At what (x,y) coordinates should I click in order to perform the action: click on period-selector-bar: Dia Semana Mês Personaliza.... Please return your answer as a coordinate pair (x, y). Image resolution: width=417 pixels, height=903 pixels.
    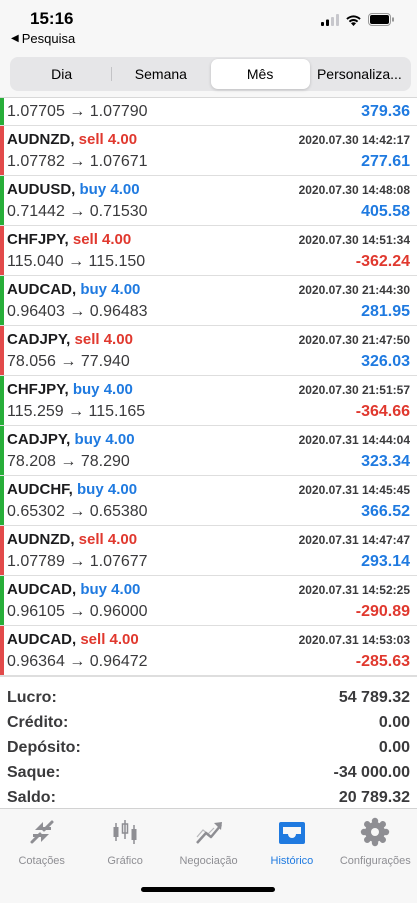
    Looking at the image, I should click on (208, 75).